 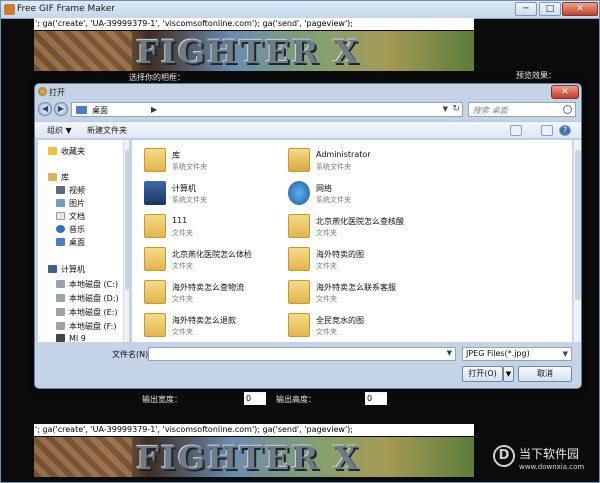 What do you see at coordinates (73, 151) in the screenshot?
I see `nav-label: 收藏夹` at bounding box center [73, 151].